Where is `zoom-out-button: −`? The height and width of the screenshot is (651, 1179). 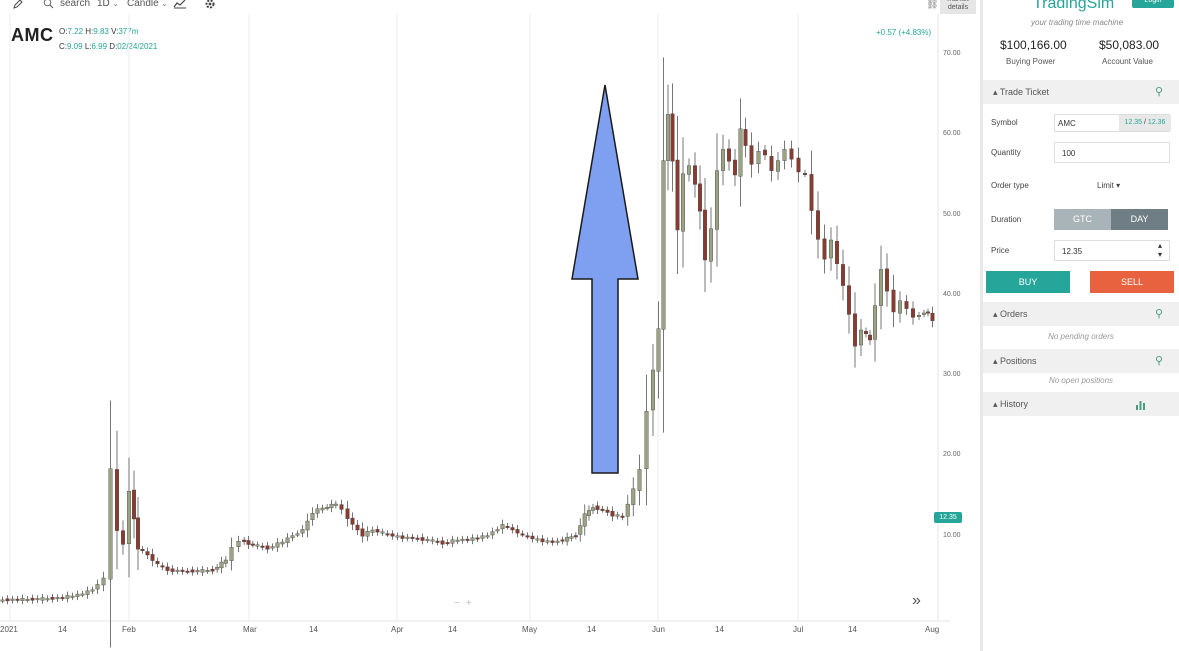
zoom-out-button: − is located at coordinates (460, 603).